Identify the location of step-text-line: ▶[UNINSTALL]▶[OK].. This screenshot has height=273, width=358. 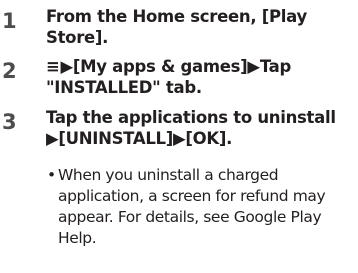
(139, 138).